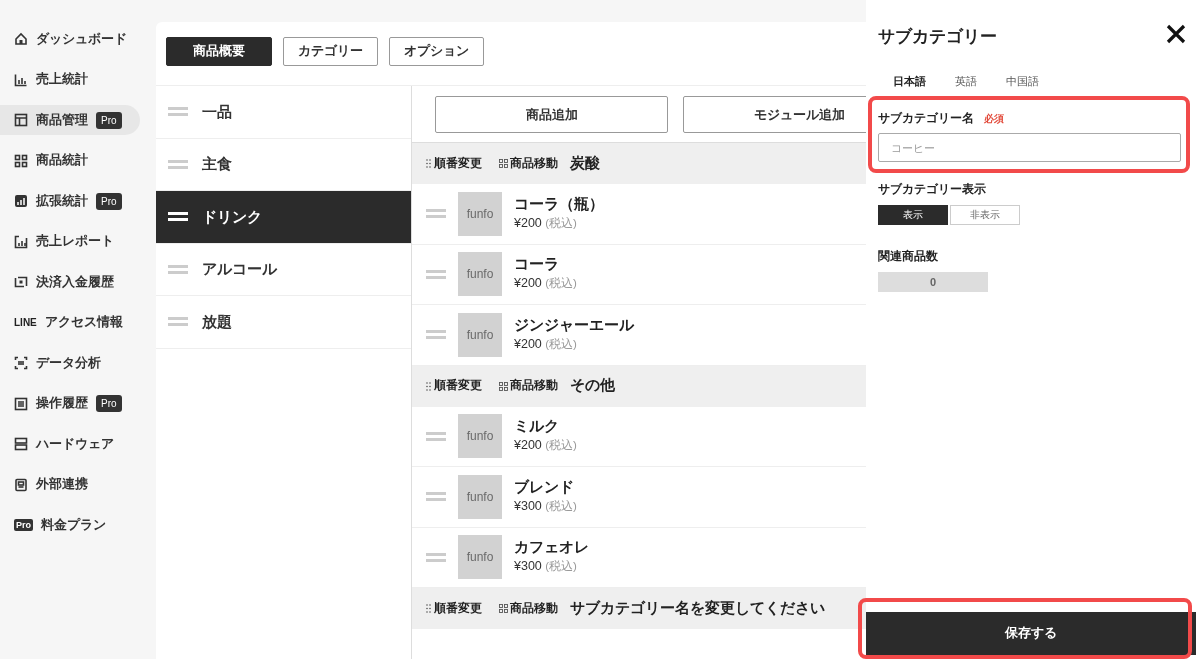  Describe the element at coordinates (21, 79) in the screenshot. I see `bar-chart-icon` at that location.